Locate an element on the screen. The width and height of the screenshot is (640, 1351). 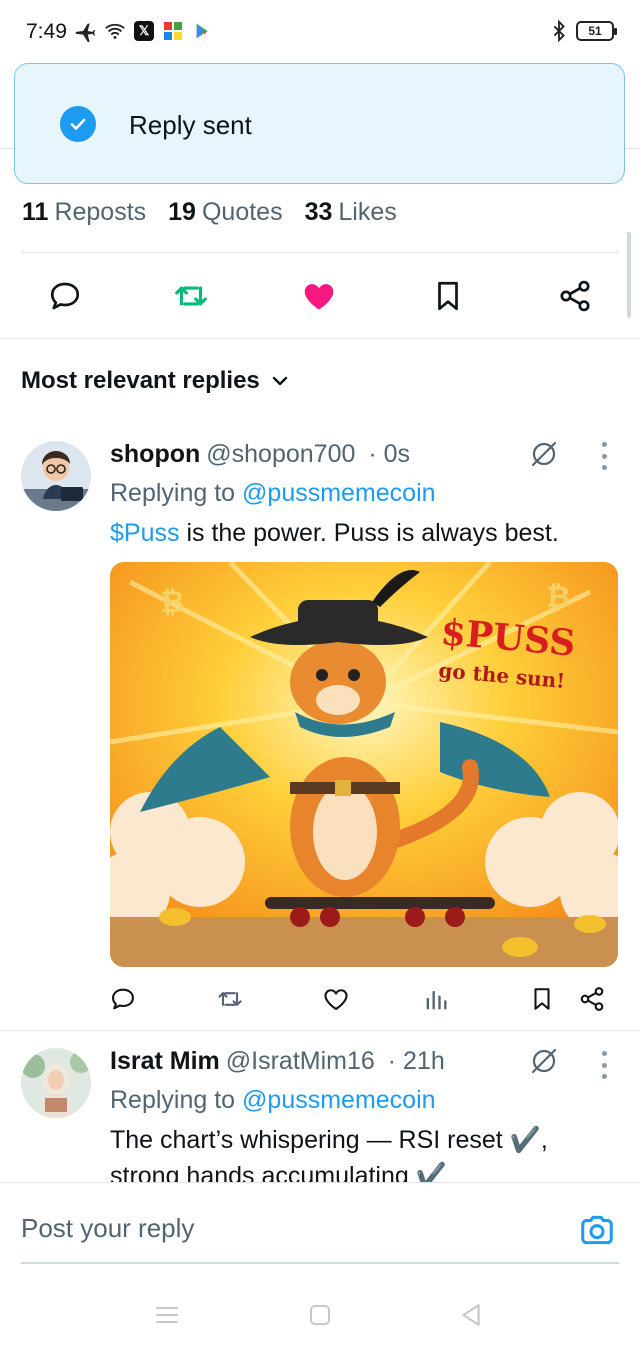
reply-author-name: Israt Mim is located at coordinates (165, 1061).